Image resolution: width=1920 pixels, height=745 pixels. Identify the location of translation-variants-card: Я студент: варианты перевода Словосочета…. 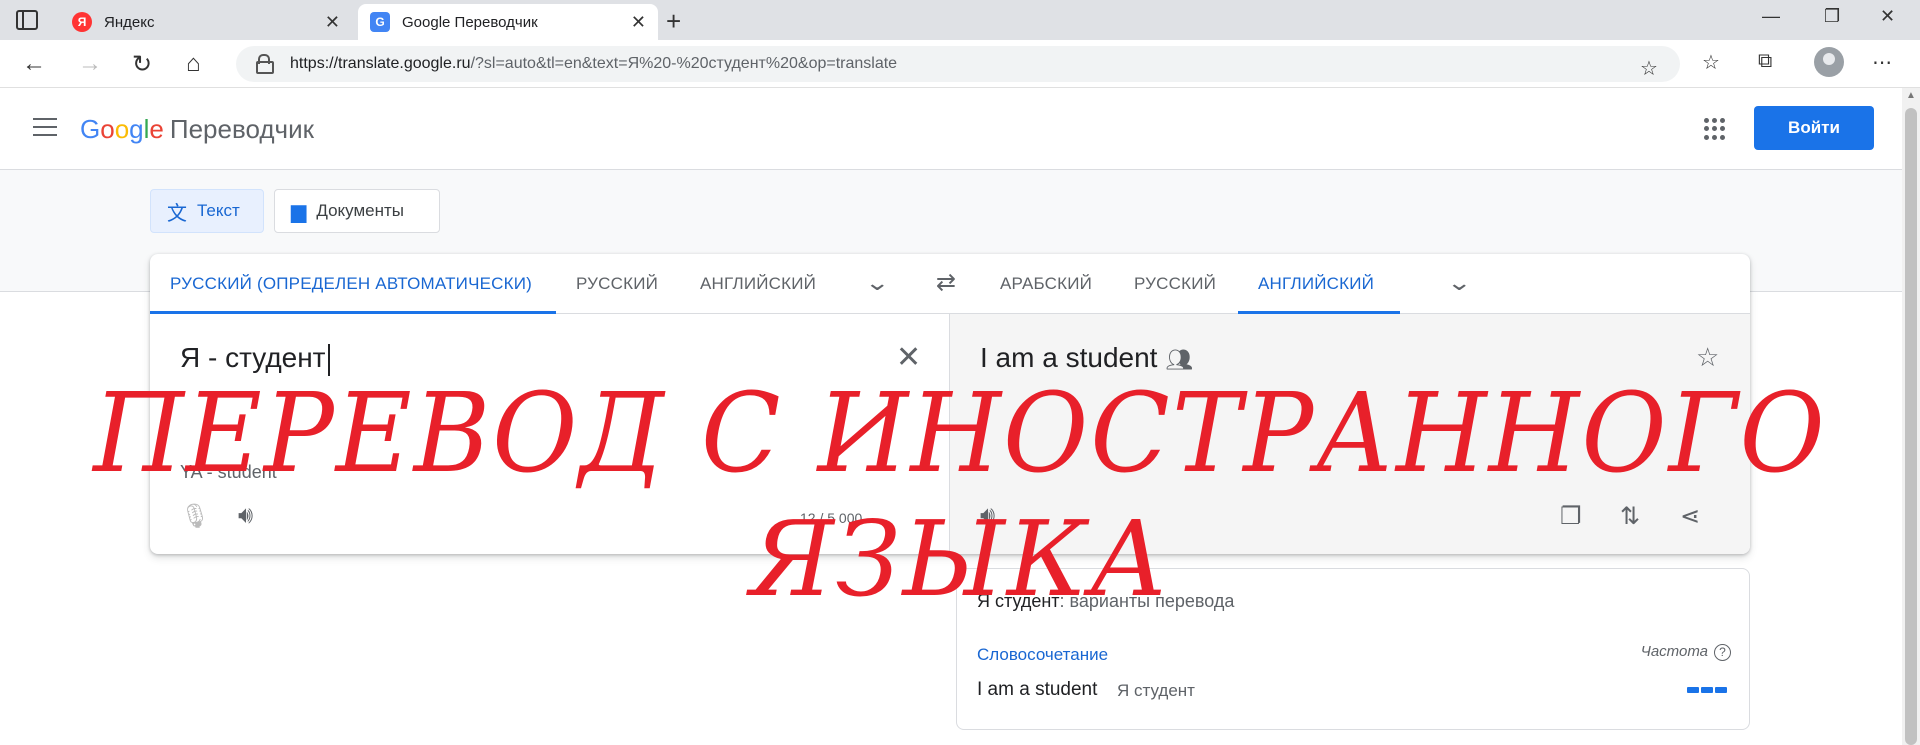
(1353, 649).